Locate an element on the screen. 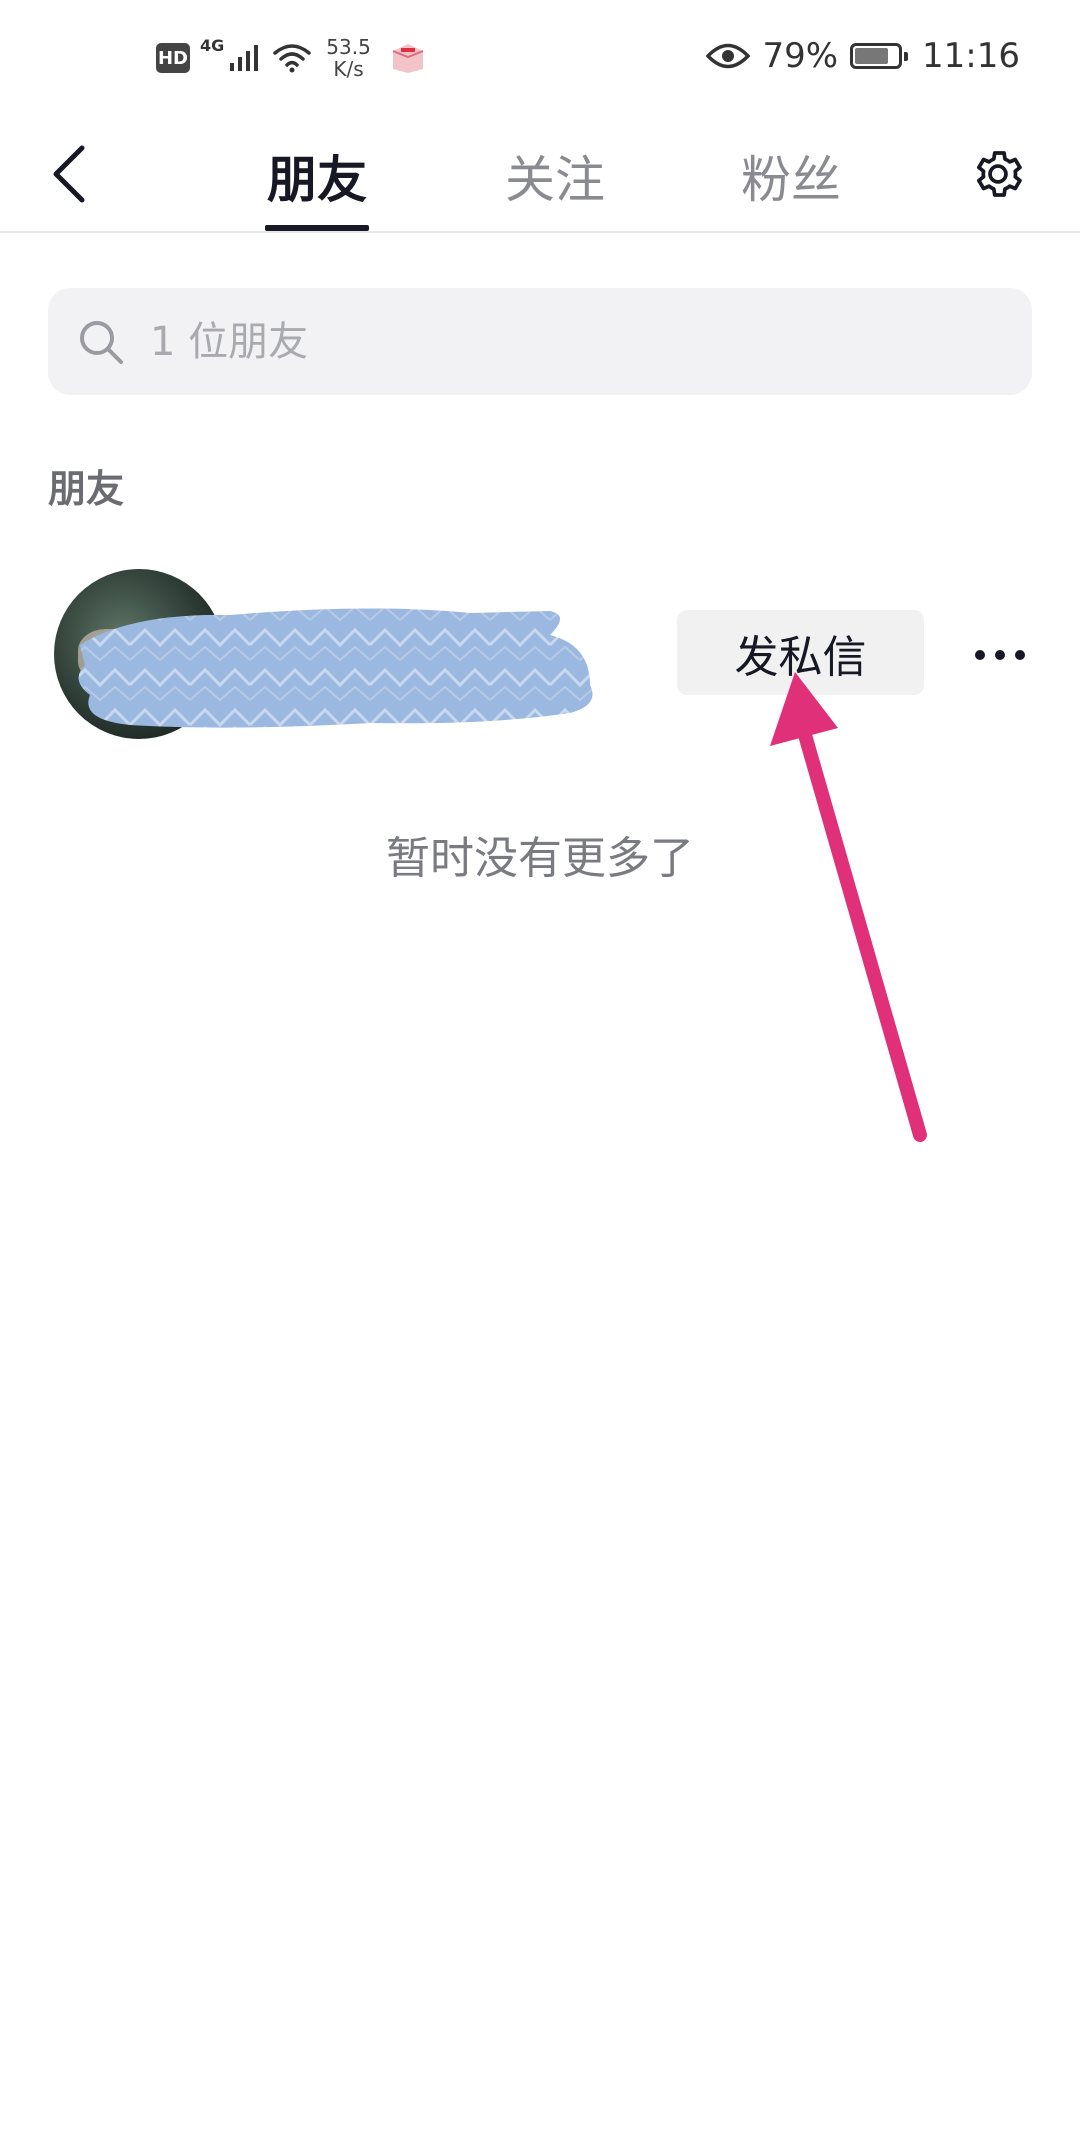  more-horizontal-icon is located at coordinates (980, 655).